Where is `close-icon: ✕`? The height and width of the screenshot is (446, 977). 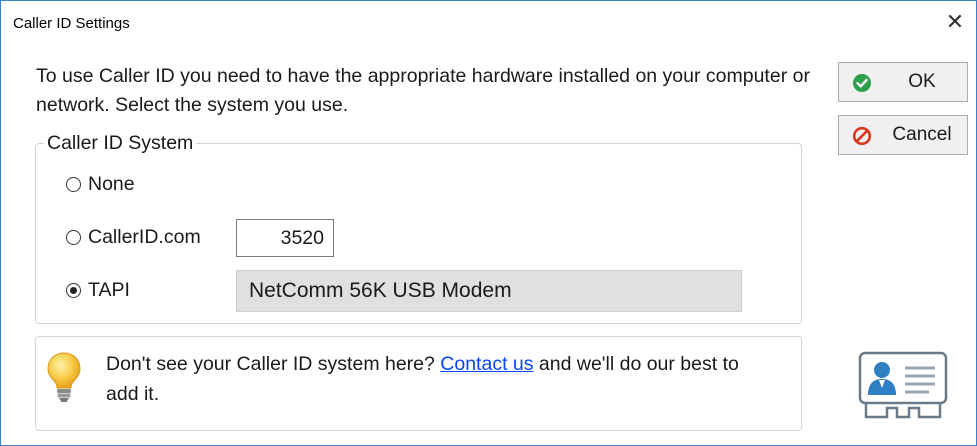
close-icon: ✕ is located at coordinates (955, 22).